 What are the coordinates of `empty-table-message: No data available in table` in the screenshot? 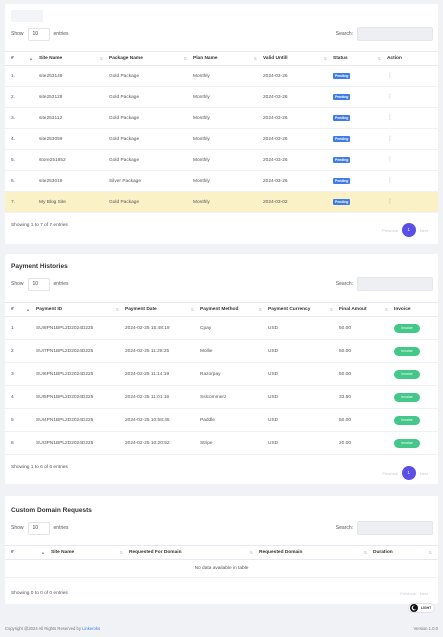 It's located at (221, 568).